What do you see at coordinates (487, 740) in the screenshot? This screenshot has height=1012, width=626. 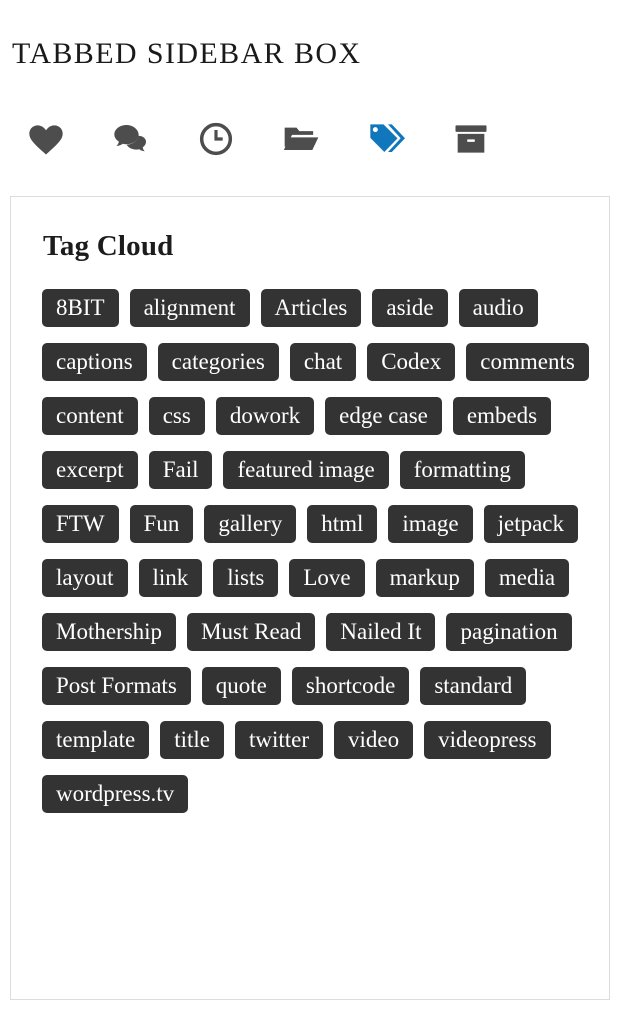 I see `tag-link: videopress` at bounding box center [487, 740].